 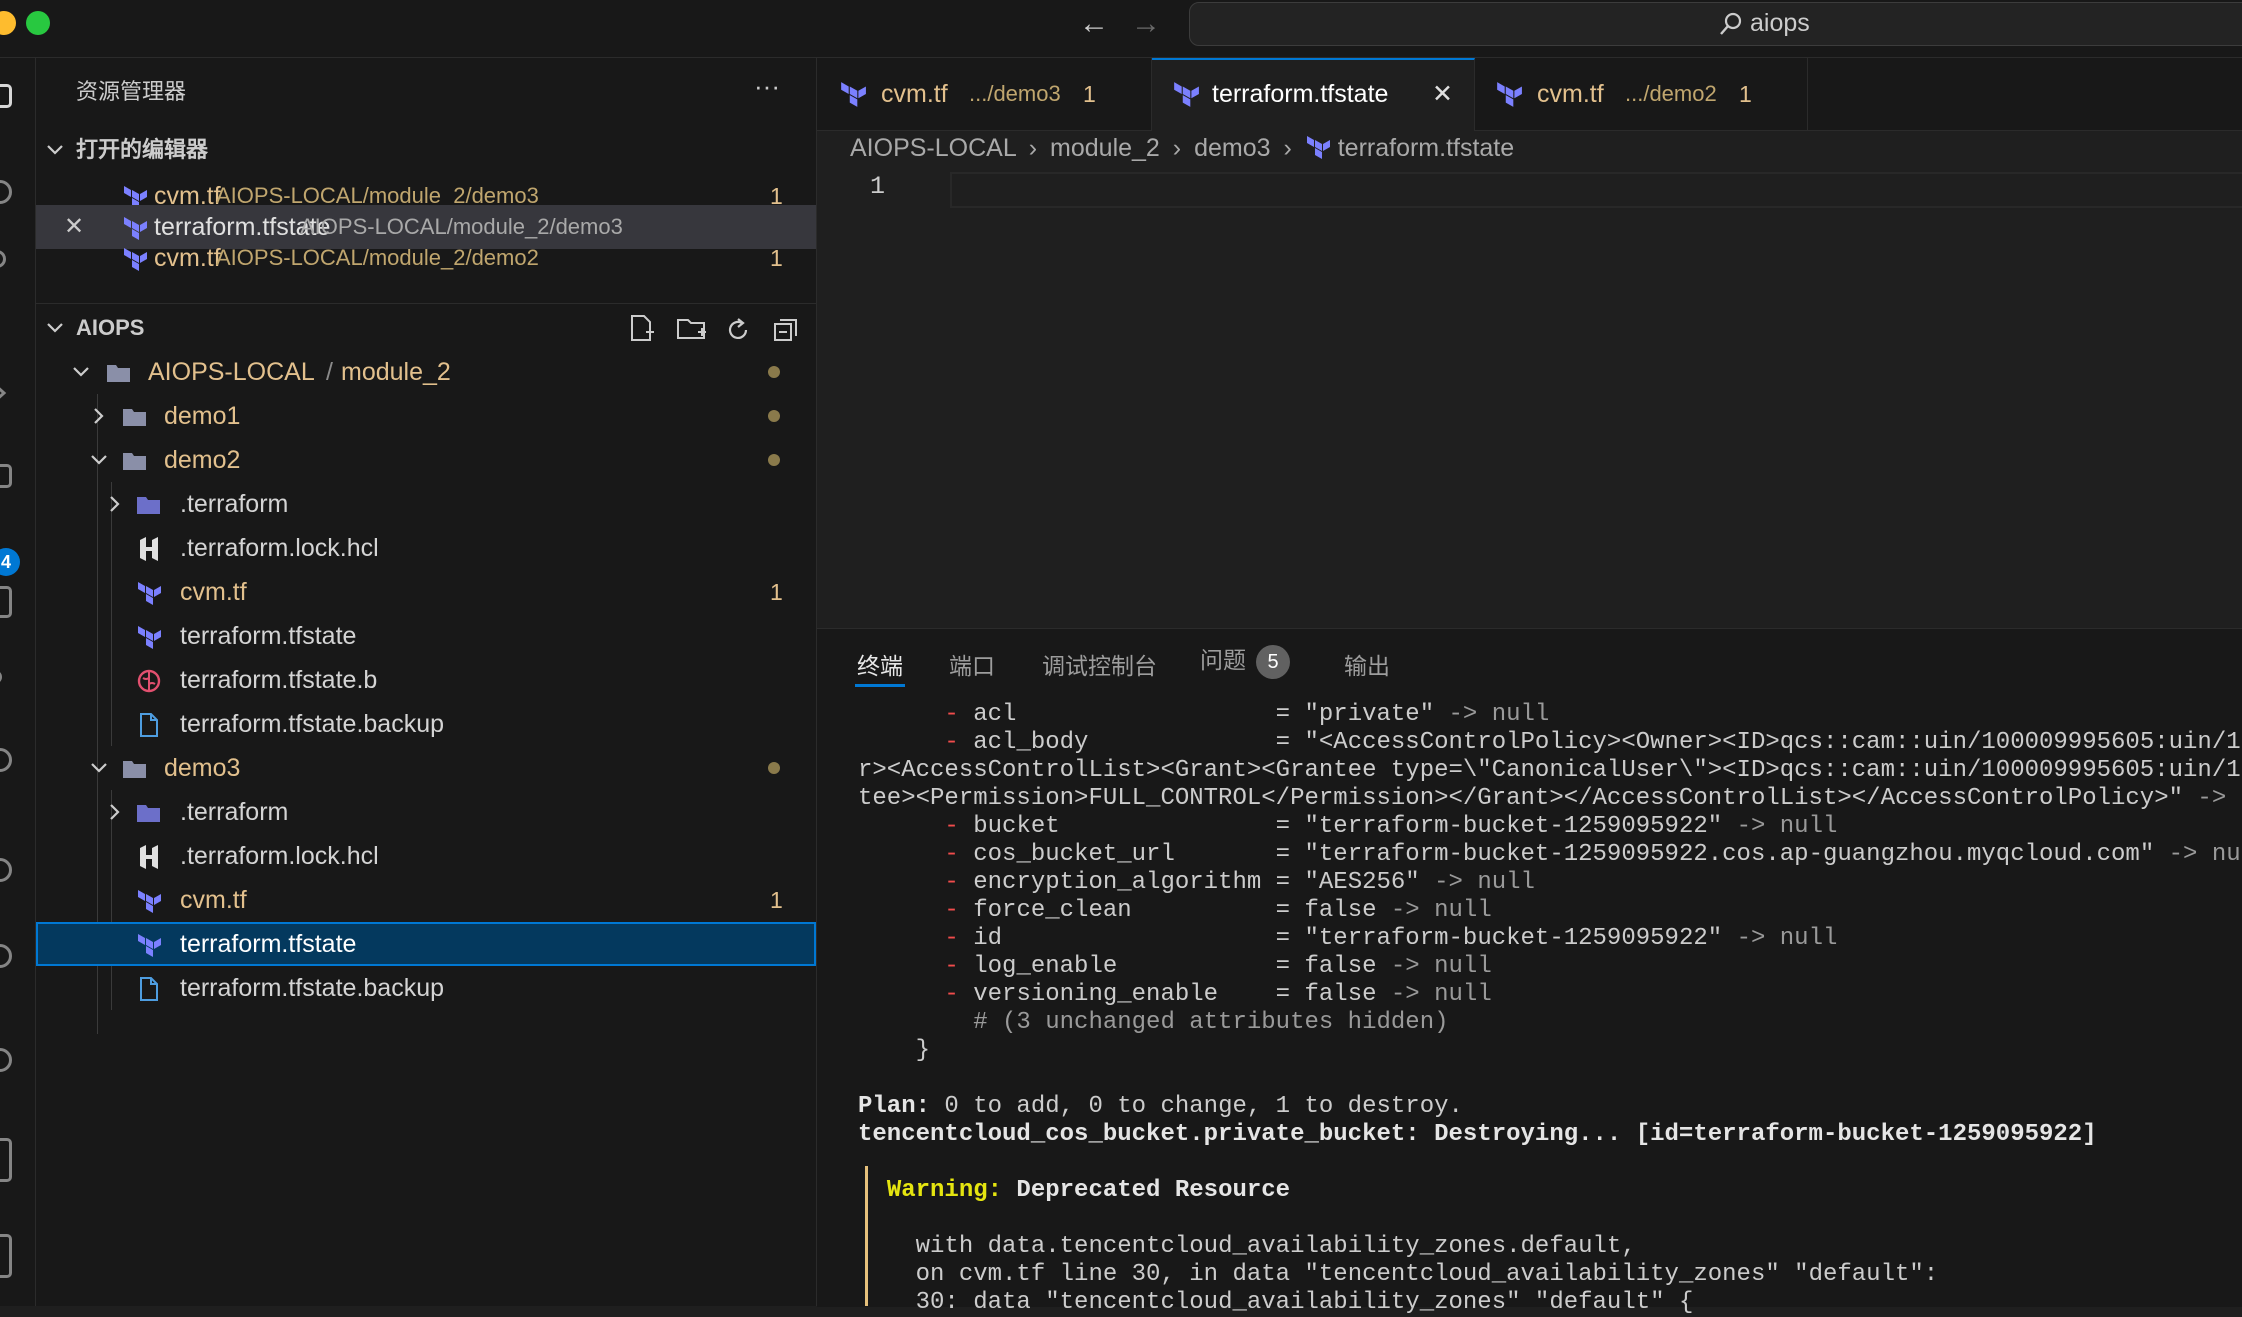 I want to click on folder-icon, so click(x=134, y=417).